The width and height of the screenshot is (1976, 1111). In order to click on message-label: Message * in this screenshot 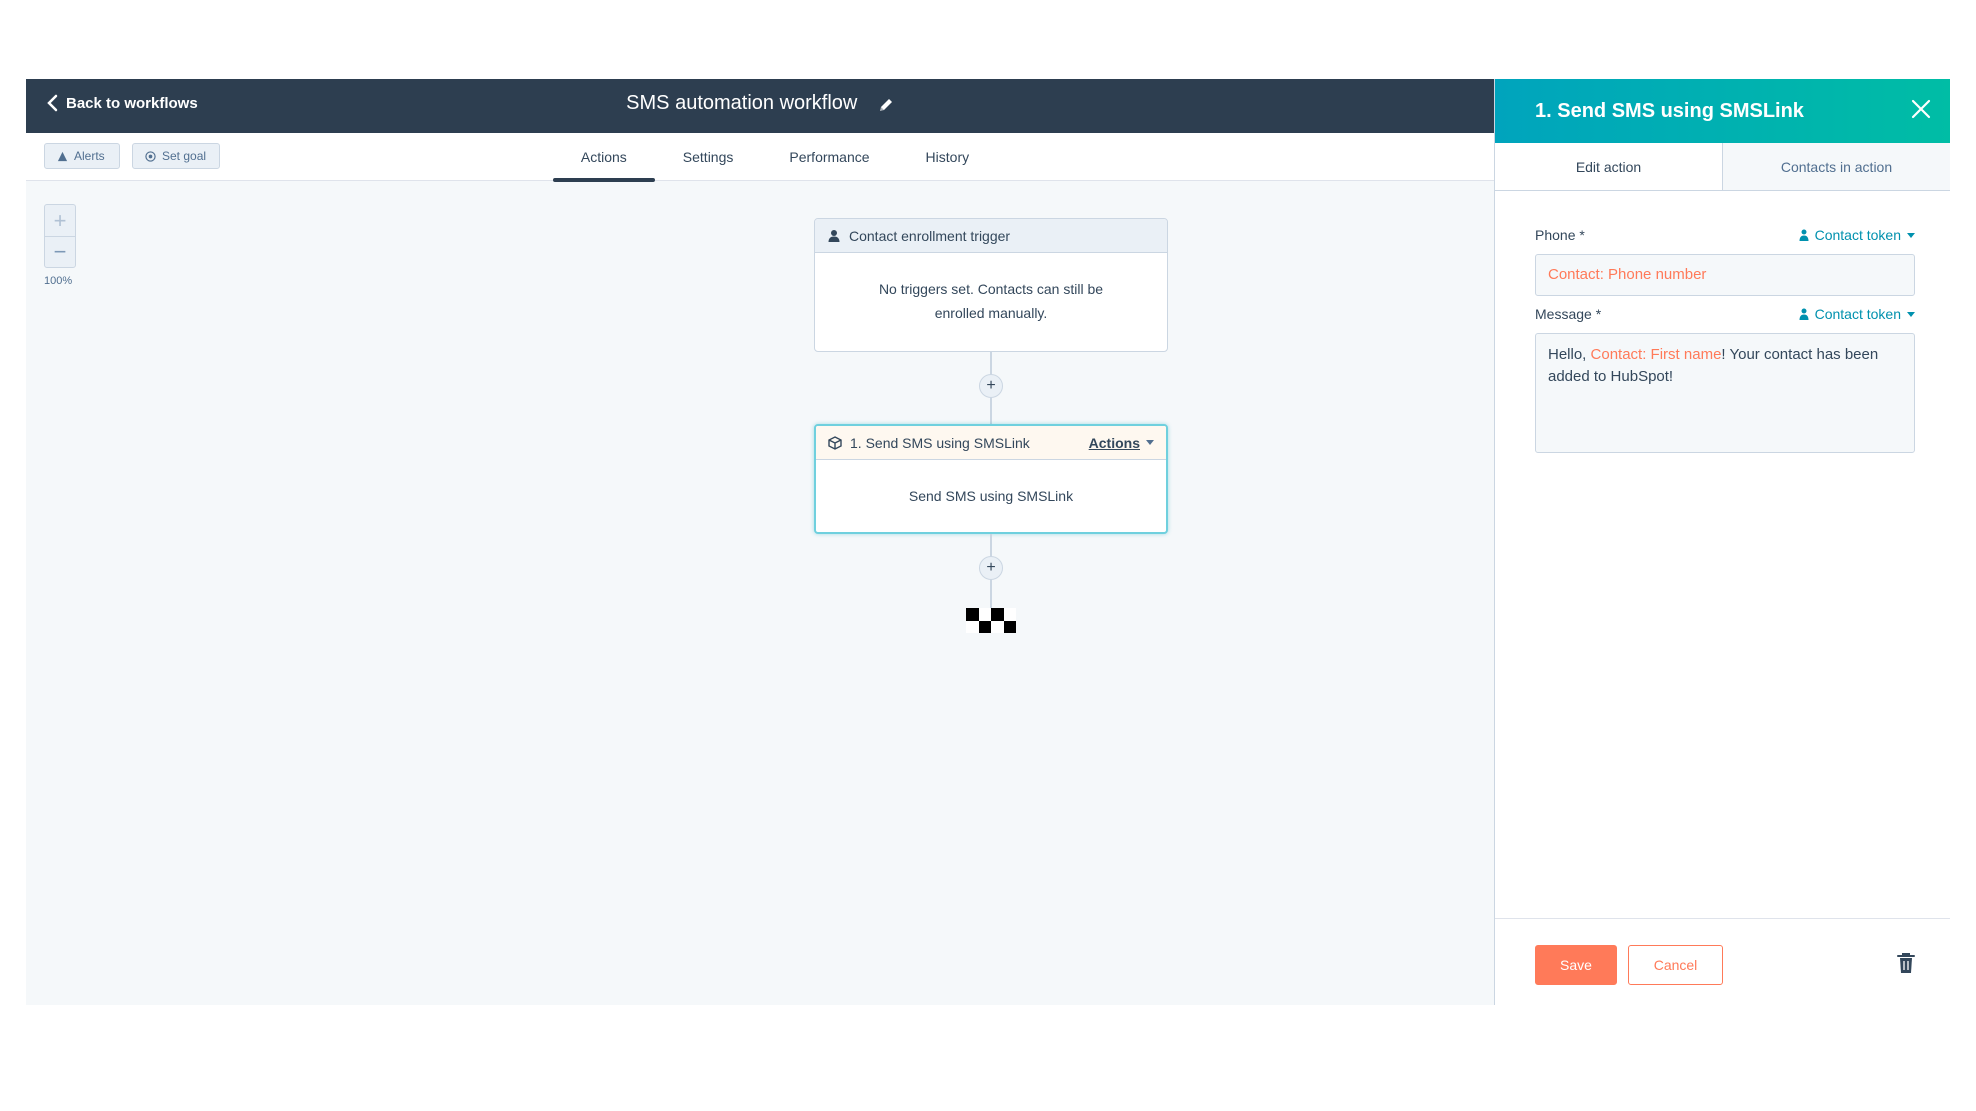, I will do `click(1568, 314)`.